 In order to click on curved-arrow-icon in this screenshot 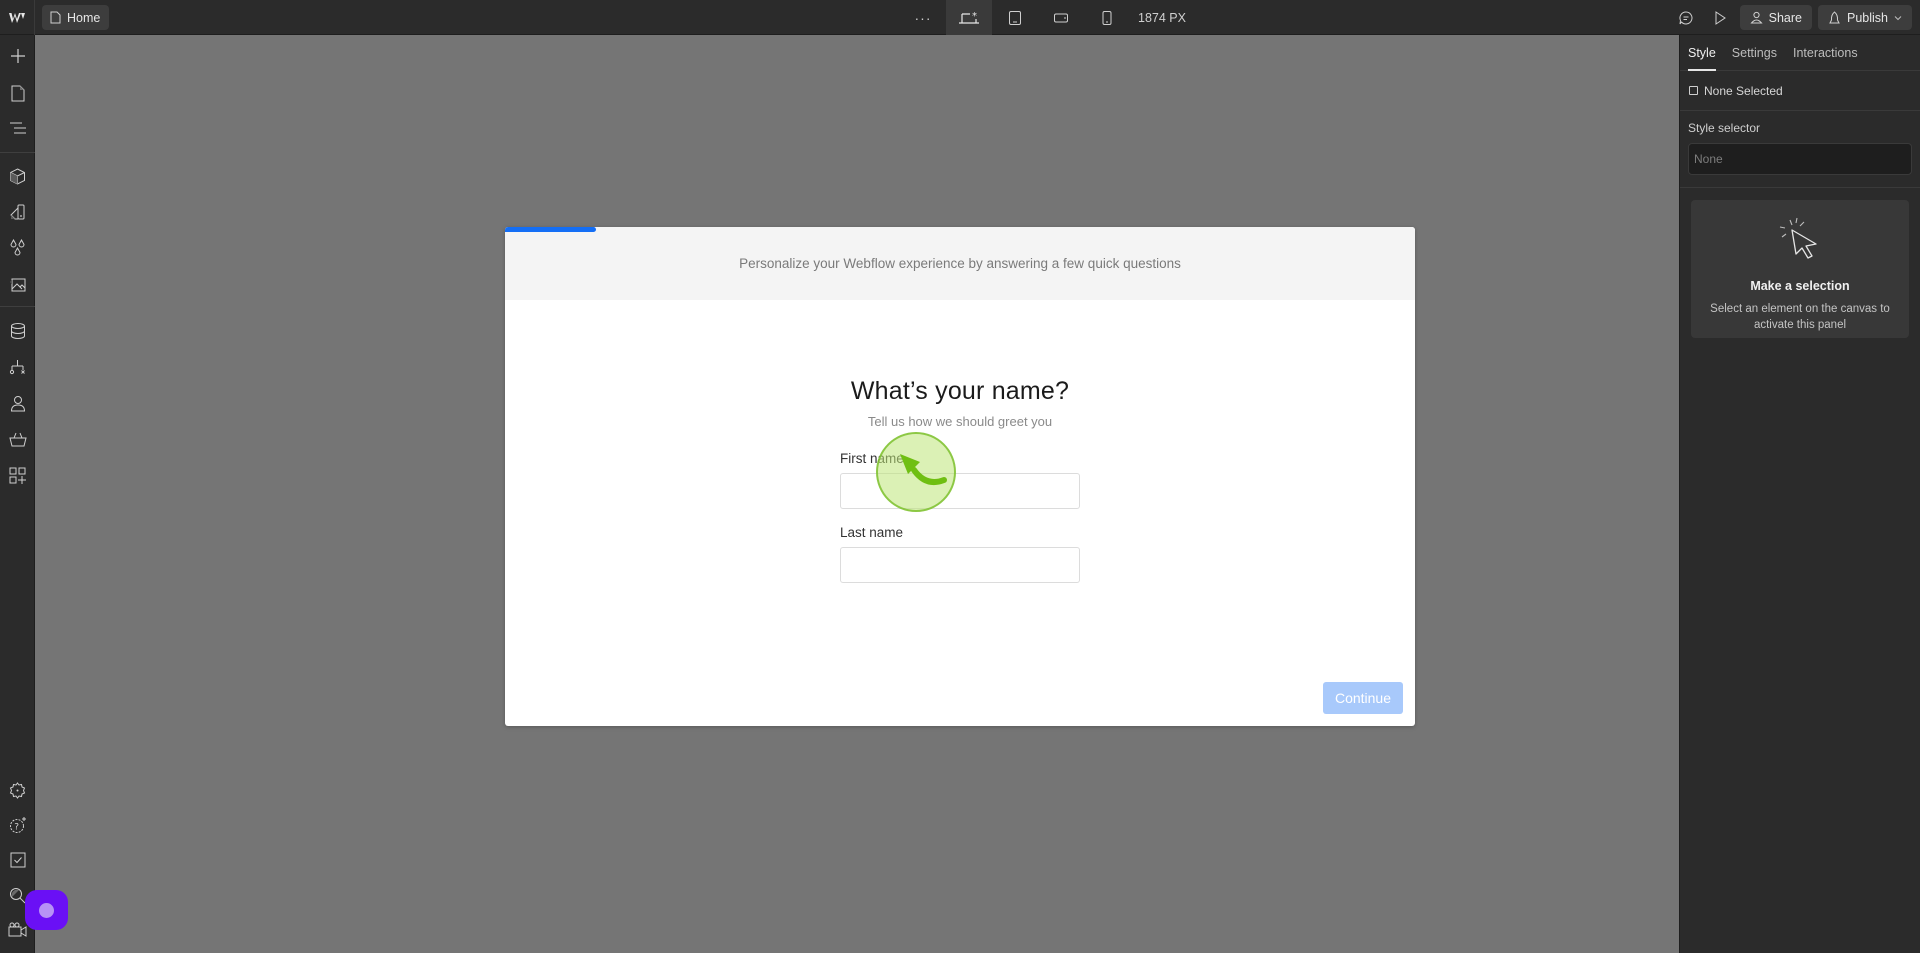, I will do `click(923, 469)`.